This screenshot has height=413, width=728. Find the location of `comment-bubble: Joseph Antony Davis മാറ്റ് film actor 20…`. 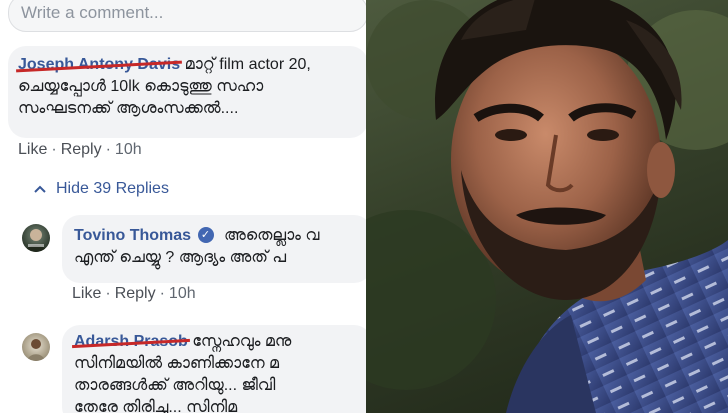

comment-bubble: Joseph Antony Davis മാറ്റ് film actor 20… is located at coordinates (187, 92).